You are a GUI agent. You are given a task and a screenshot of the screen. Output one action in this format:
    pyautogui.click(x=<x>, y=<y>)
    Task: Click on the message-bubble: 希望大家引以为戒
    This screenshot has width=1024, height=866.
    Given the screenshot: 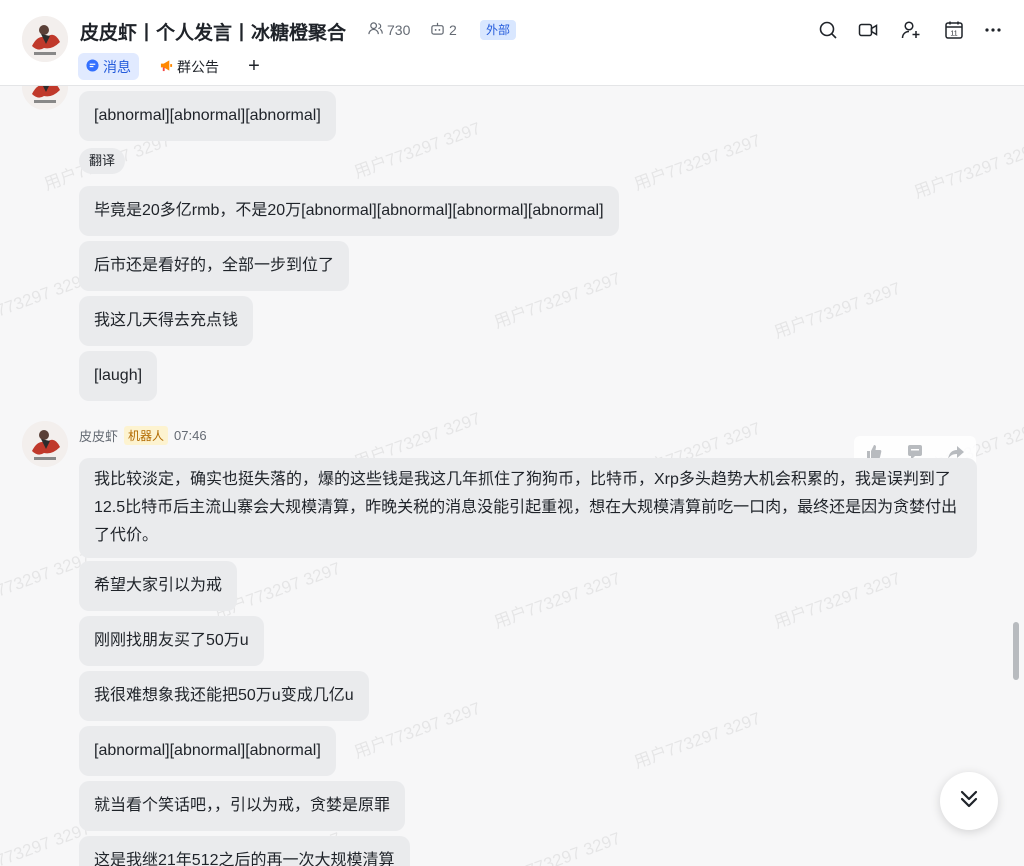 What is the action you would take?
    pyautogui.click(x=158, y=586)
    